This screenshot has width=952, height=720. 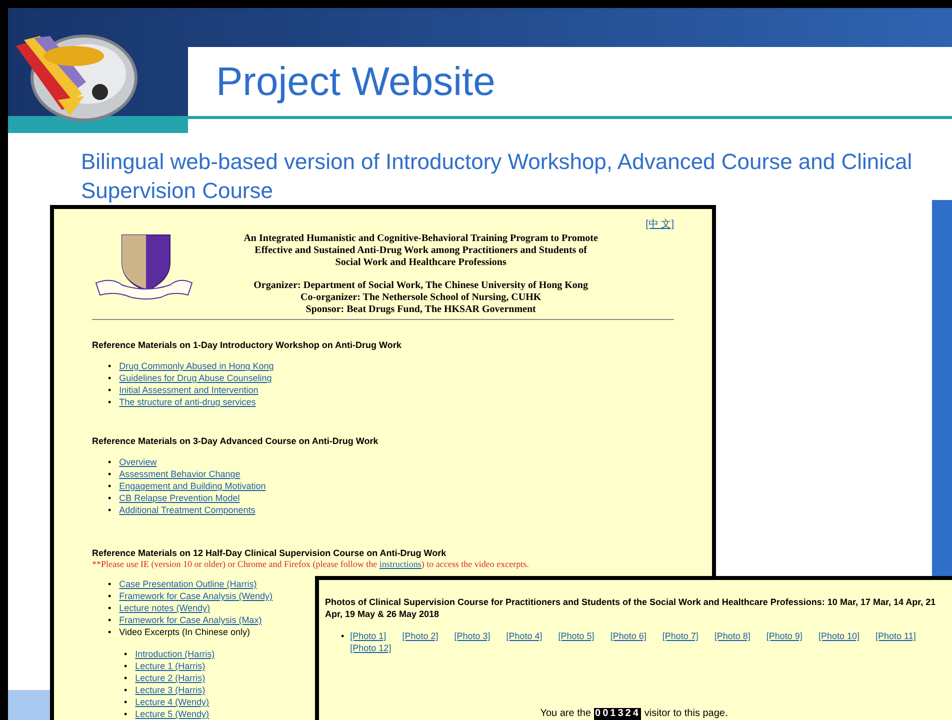 What do you see at coordinates (732, 636) in the screenshot?
I see `photo-link: [Photo 8]` at bounding box center [732, 636].